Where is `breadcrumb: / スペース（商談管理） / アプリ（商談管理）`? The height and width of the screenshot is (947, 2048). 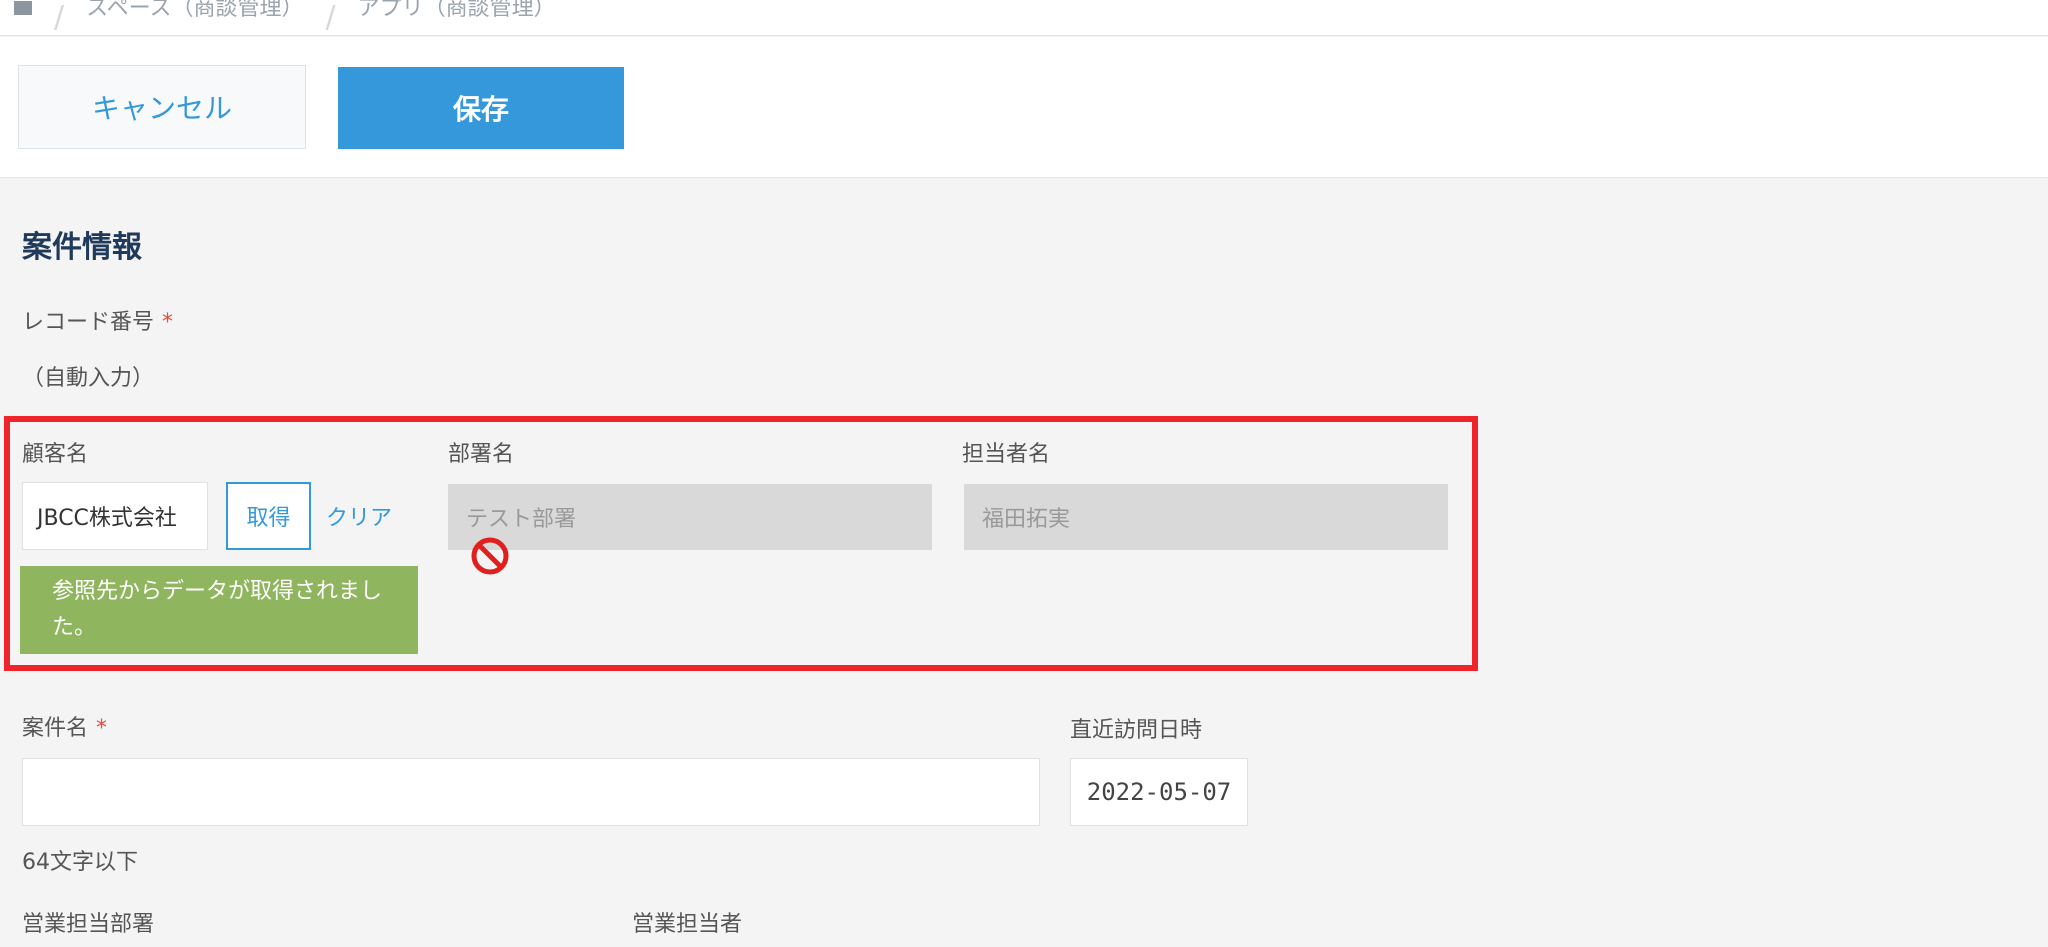
breadcrumb: / スペース（商談管理） / アプリ（商談管理） is located at coordinates (1024, 18).